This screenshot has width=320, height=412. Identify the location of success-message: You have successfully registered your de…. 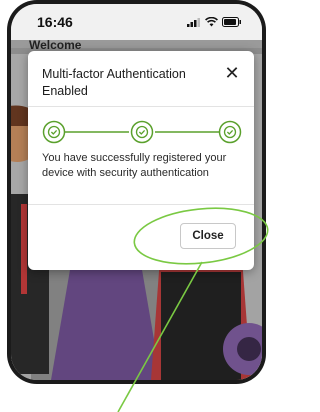
(134, 165).